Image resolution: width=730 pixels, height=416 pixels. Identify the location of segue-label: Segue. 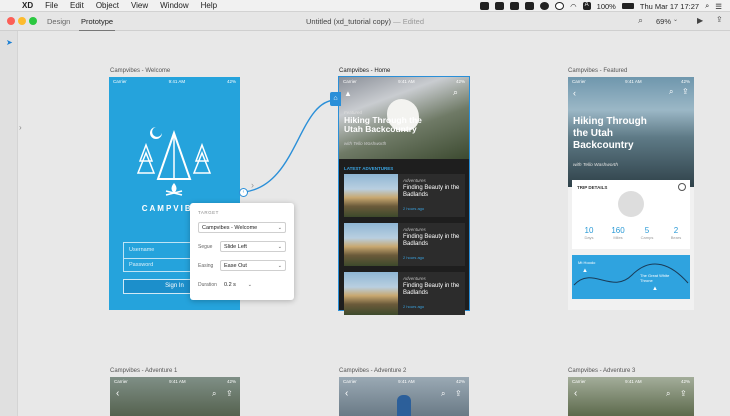
(205, 247).